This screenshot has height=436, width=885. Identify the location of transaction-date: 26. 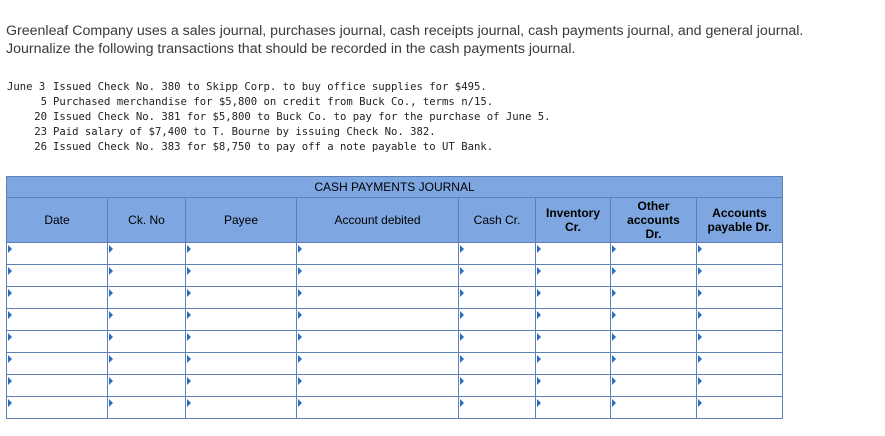
(40, 147).